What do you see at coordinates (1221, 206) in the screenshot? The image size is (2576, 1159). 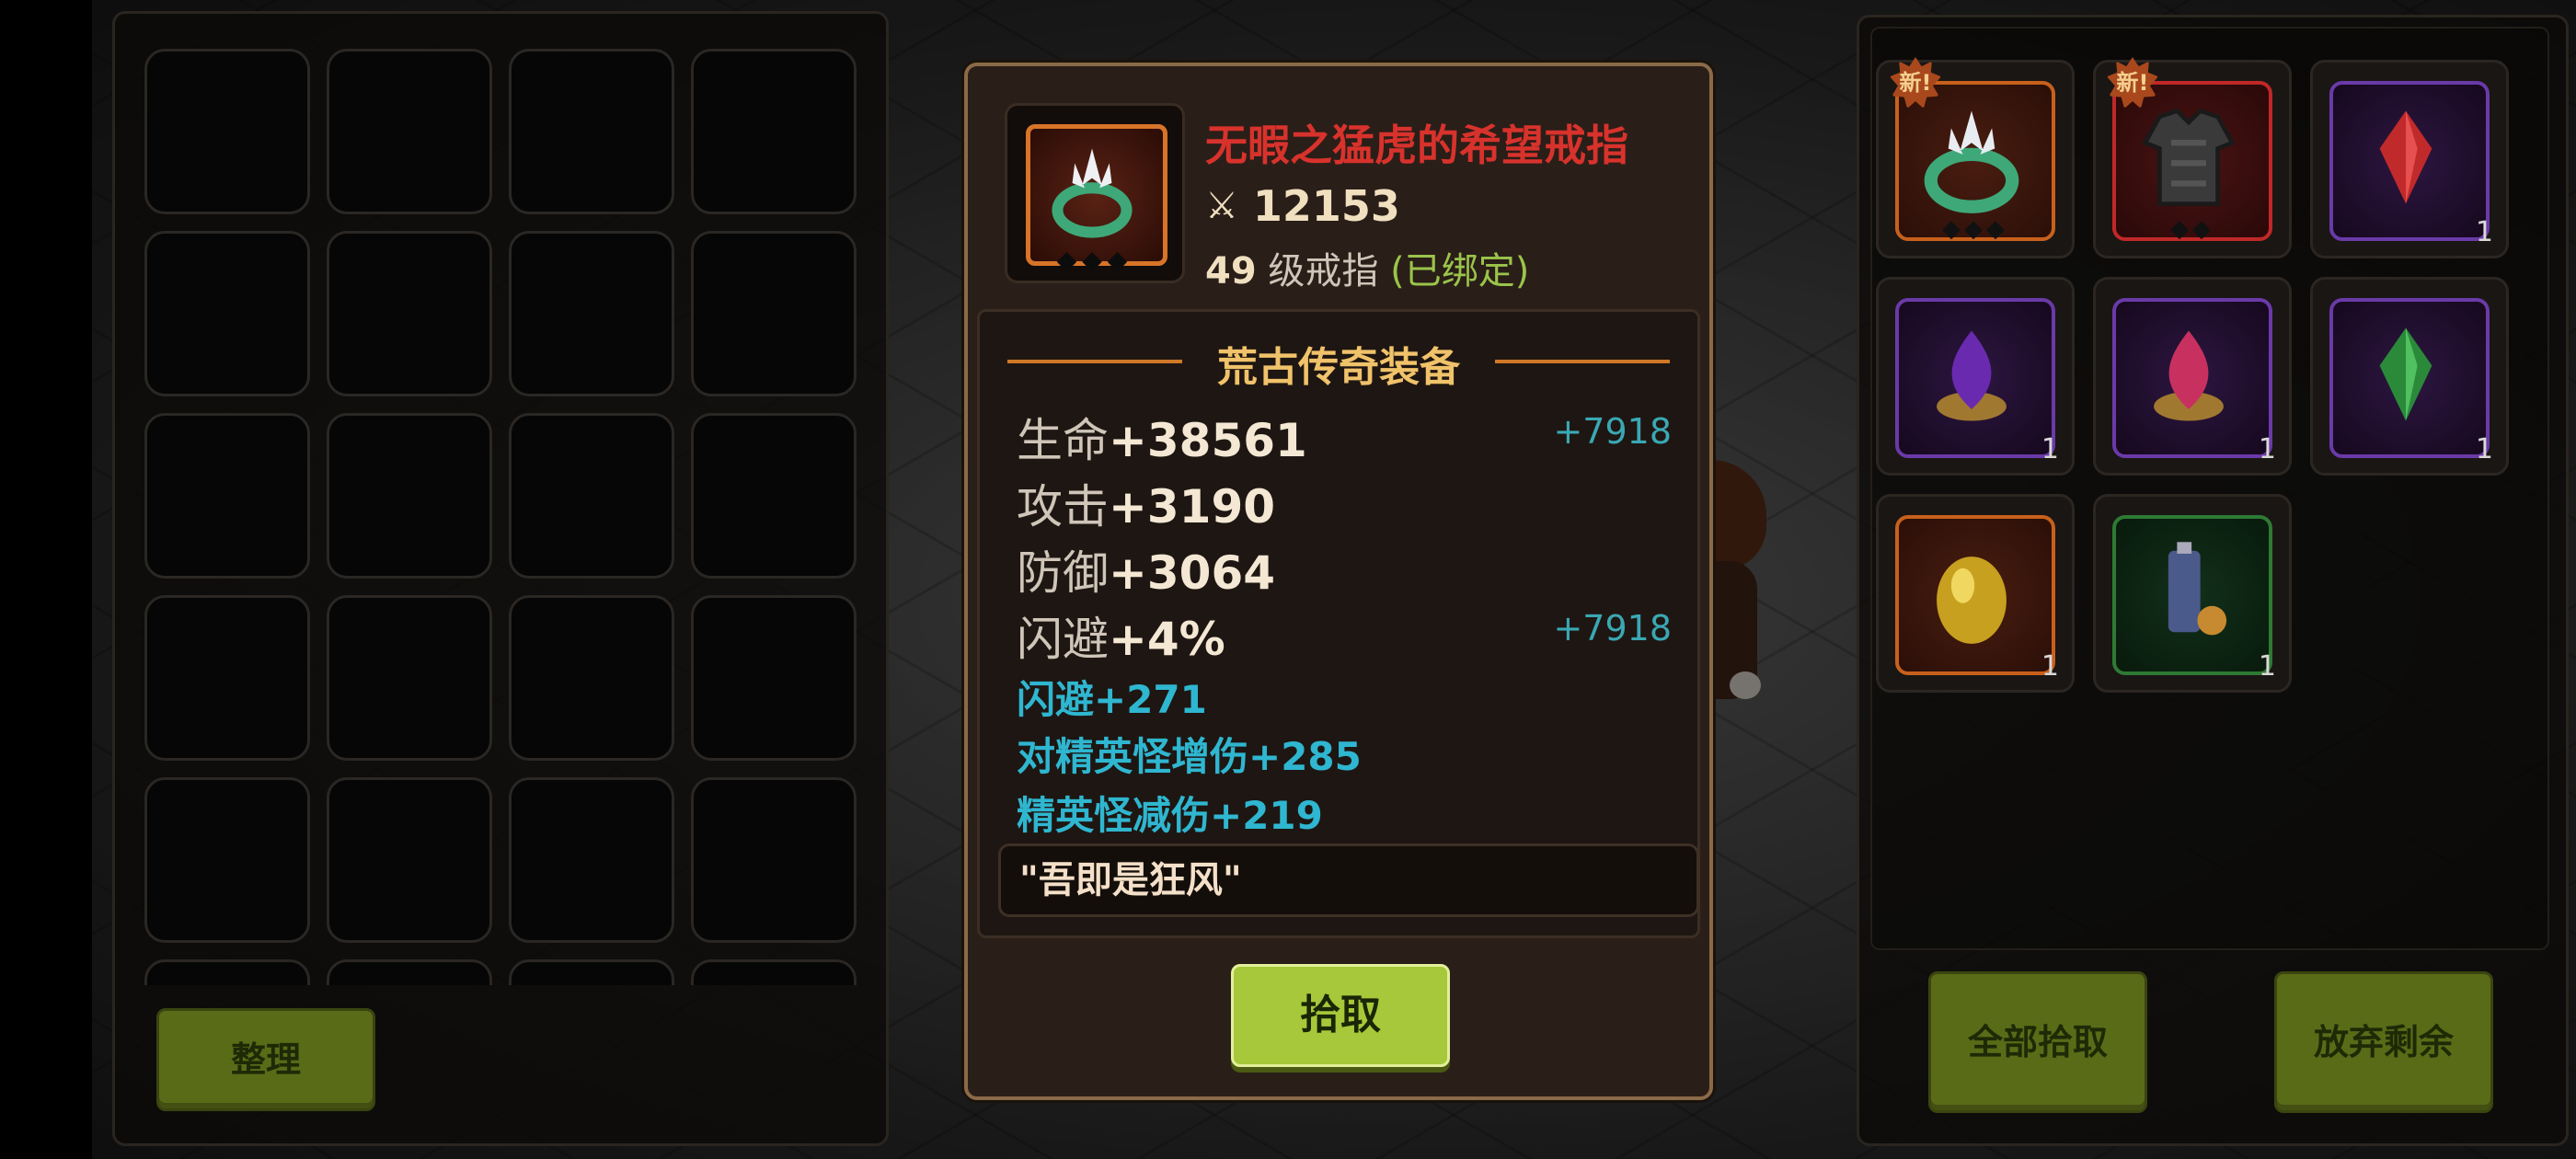 I see `crossed-swords-icon: ⚔` at bounding box center [1221, 206].